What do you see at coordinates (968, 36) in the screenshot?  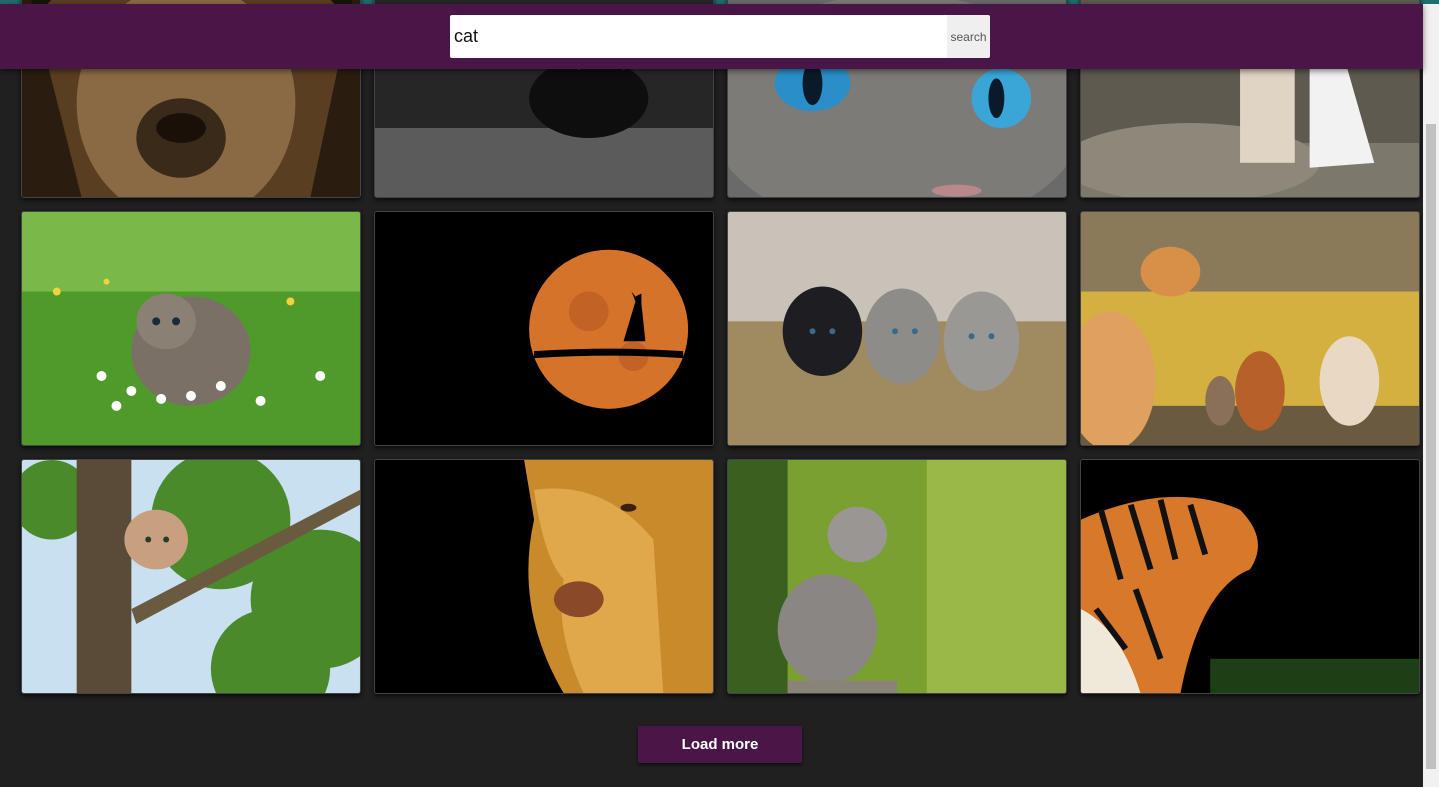 I see `search-button: search` at bounding box center [968, 36].